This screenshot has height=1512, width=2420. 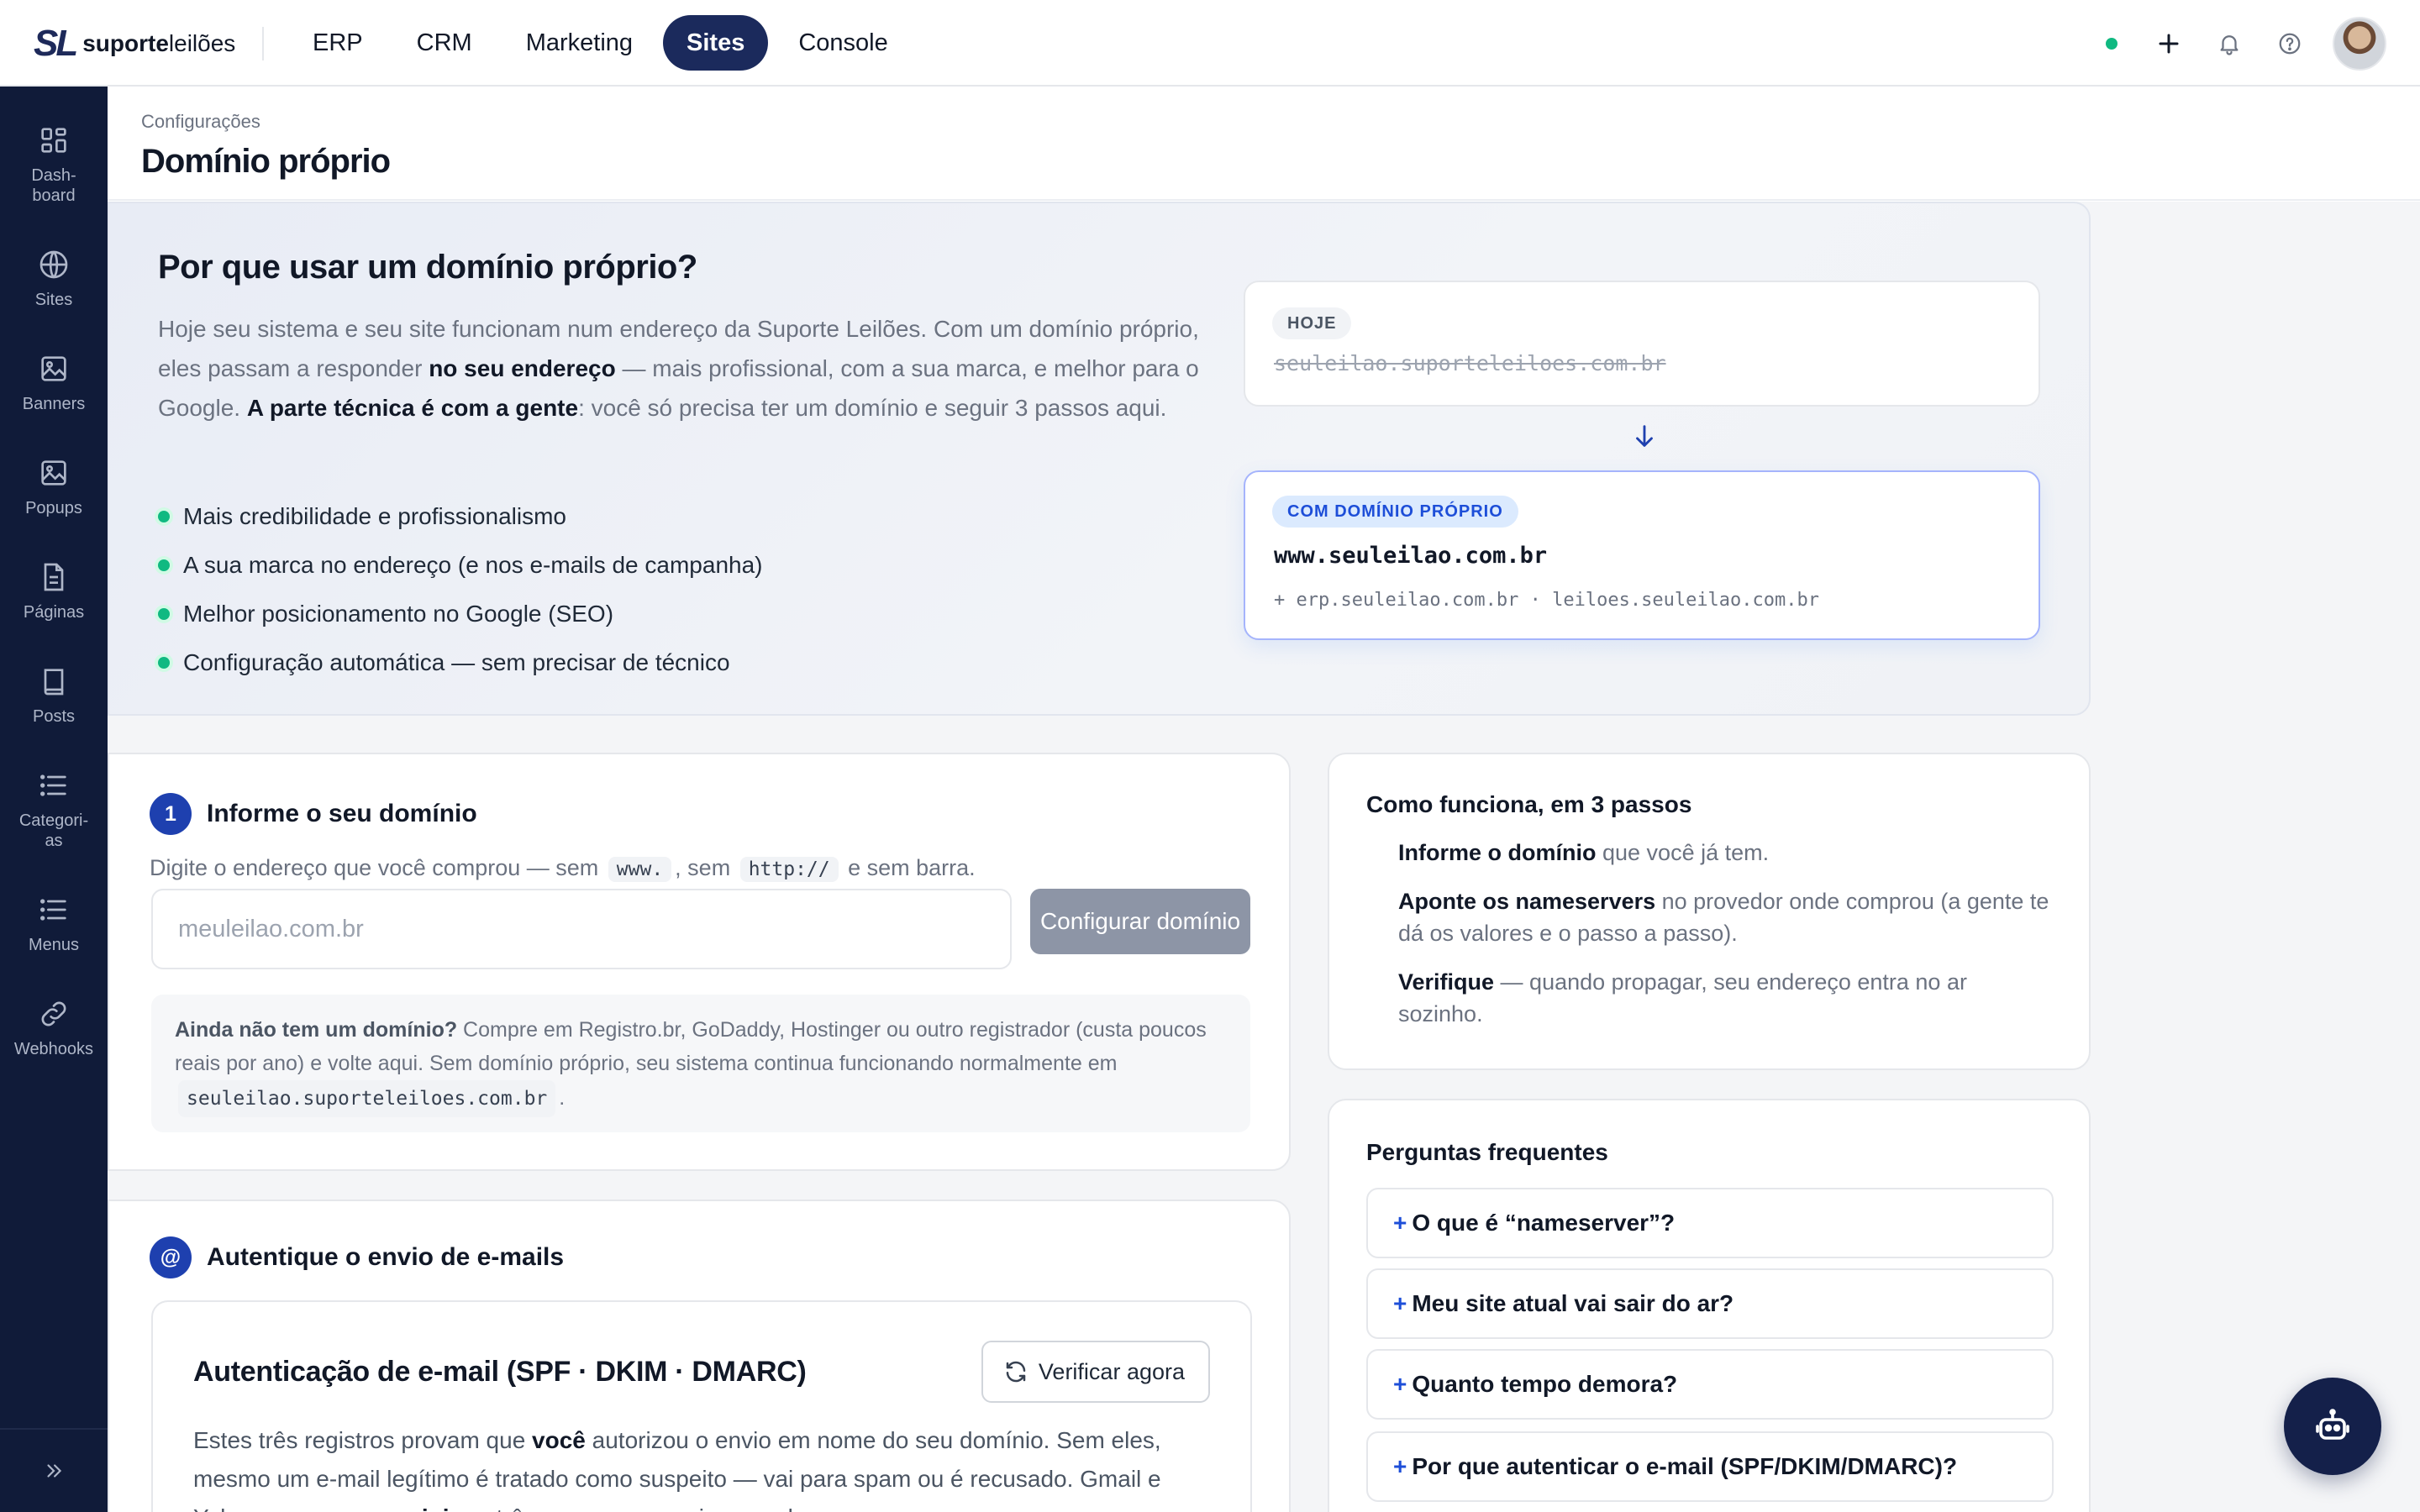 What do you see at coordinates (263, 43) in the screenshot?
I see `divider` at bounding box center [263, 43].